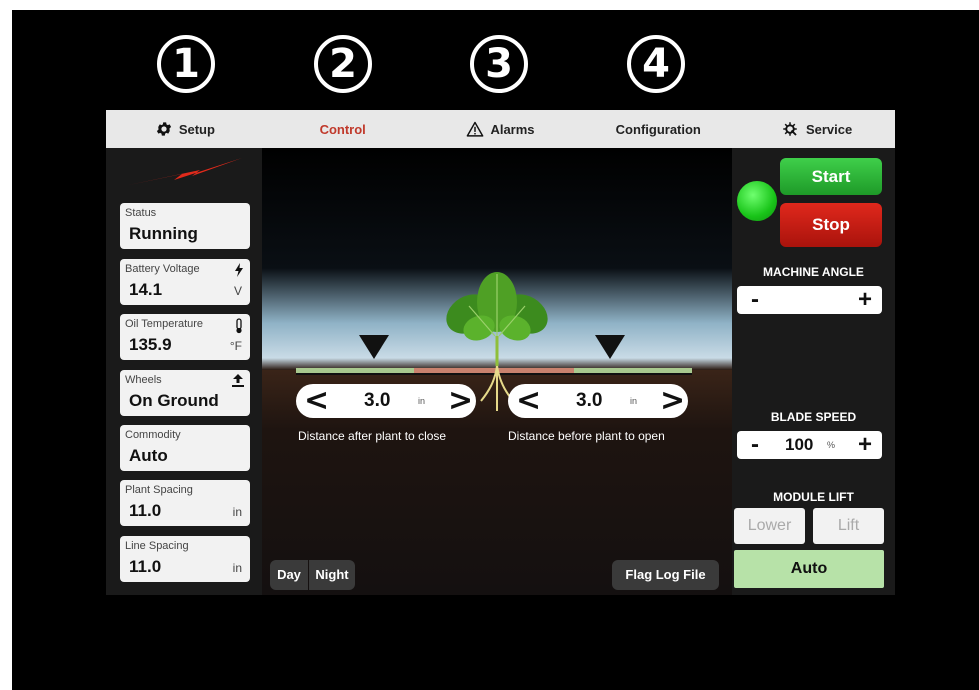 The height and width of the screenshot is (690, 979). What do you see at coordinates (316, 401) in the screenshot?
I see `close-decrease-button: <` at bounding box center [316, 401].